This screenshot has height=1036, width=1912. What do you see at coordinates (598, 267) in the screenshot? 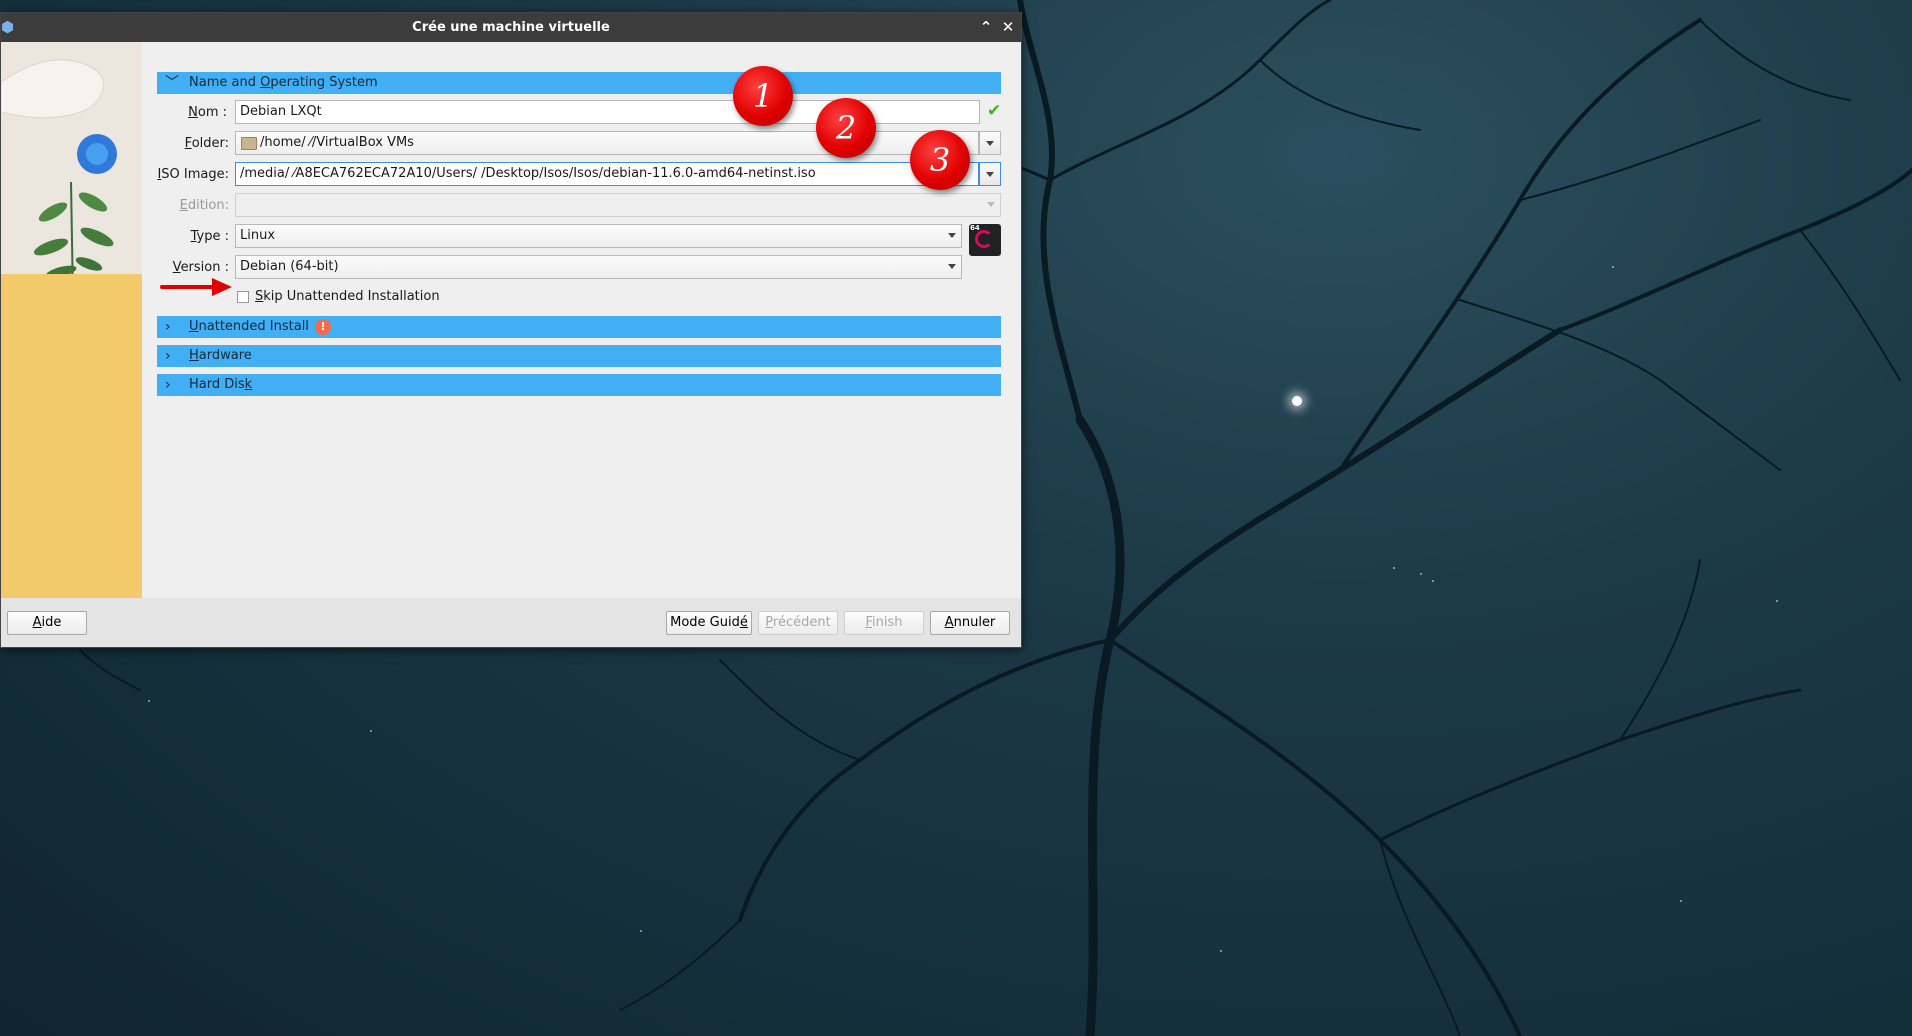
I see `version-select: Debian (64-bit)` at bounding box center [598, 267].